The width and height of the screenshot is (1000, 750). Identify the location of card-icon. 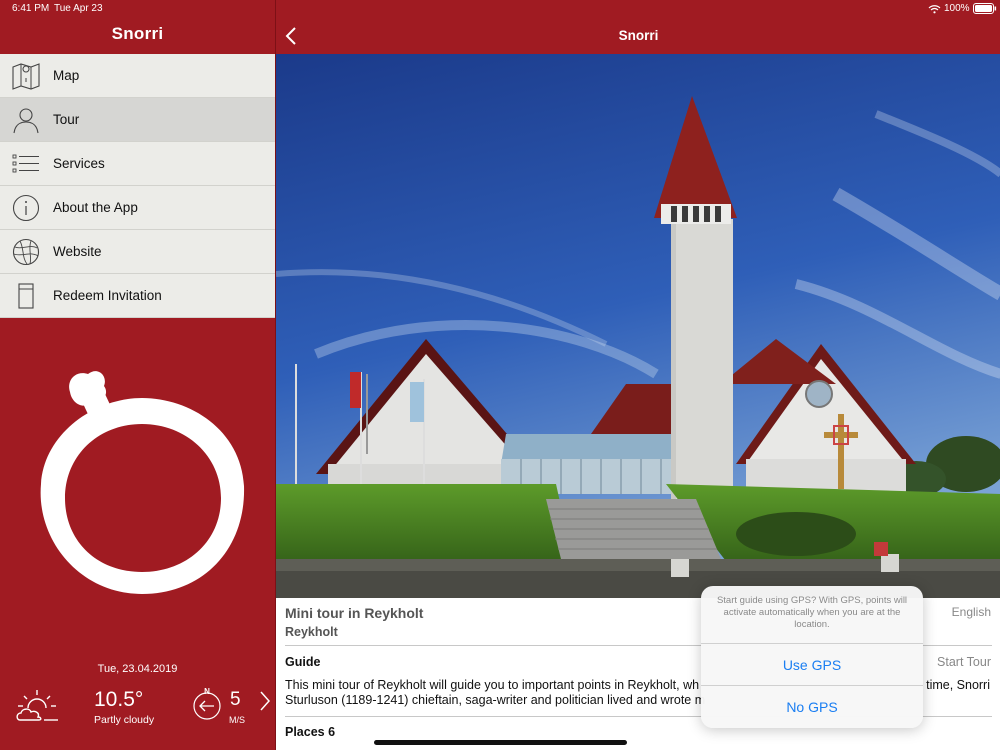
(26, 296).